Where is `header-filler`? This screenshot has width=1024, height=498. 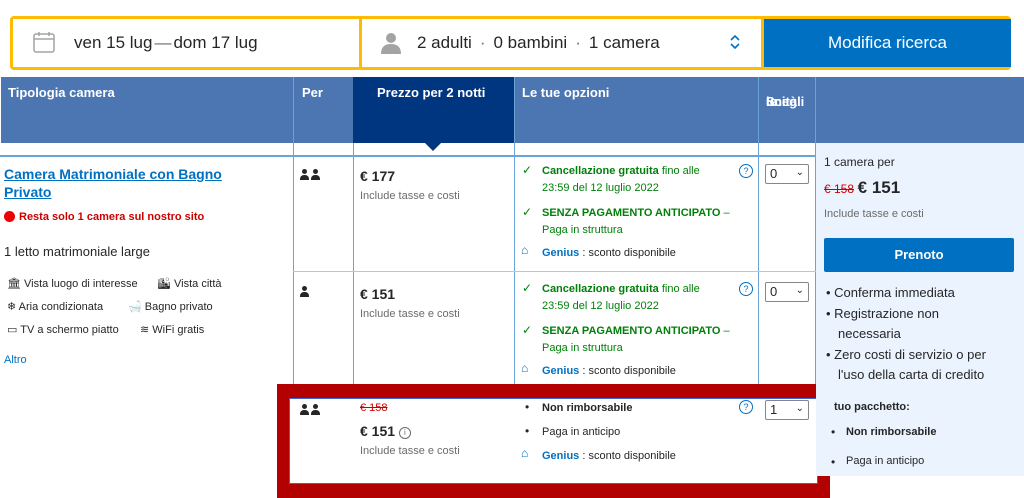 header-filler is located at coordinates (920, 110).